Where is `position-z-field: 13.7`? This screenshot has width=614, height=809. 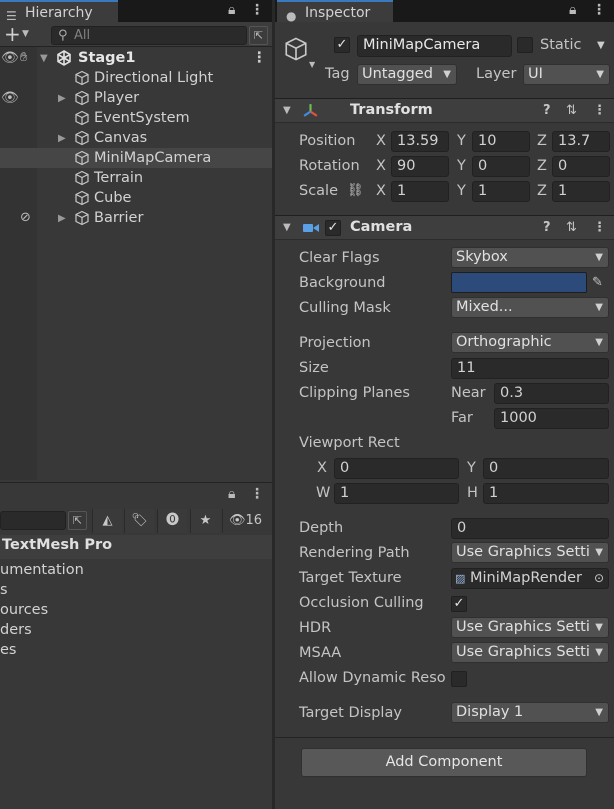
position-z-field: 13.7 is located at coordinates (581, 141).